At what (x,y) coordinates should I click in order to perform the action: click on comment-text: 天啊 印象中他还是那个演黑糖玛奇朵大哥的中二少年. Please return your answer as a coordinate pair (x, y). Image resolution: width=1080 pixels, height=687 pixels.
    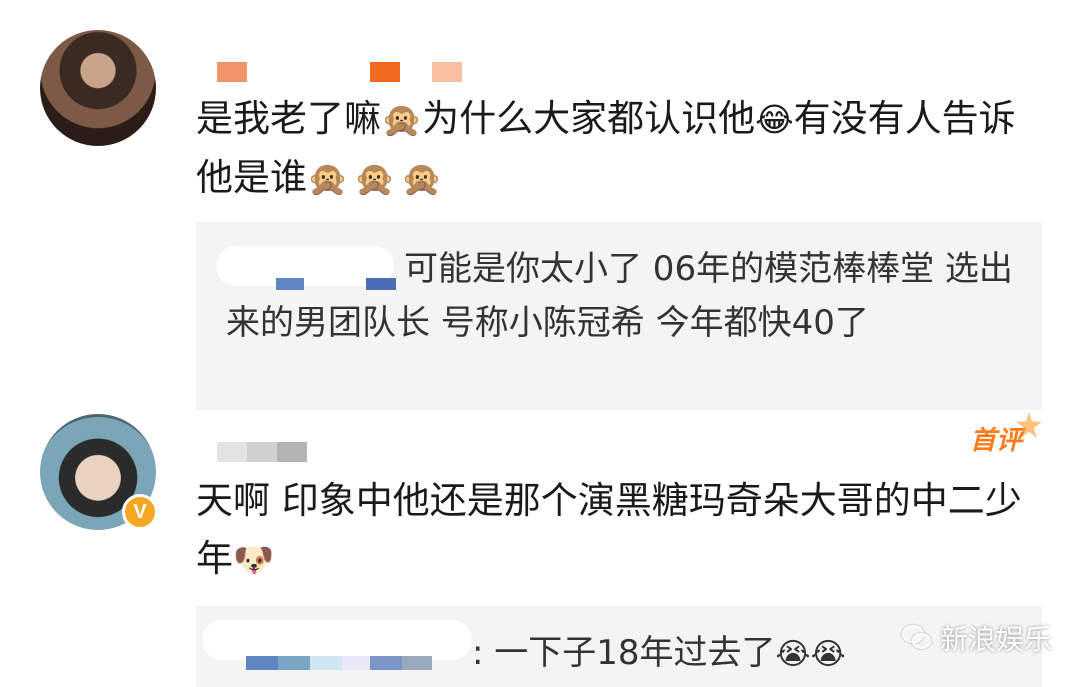
    Looking at the image, I should click on (609, 529).